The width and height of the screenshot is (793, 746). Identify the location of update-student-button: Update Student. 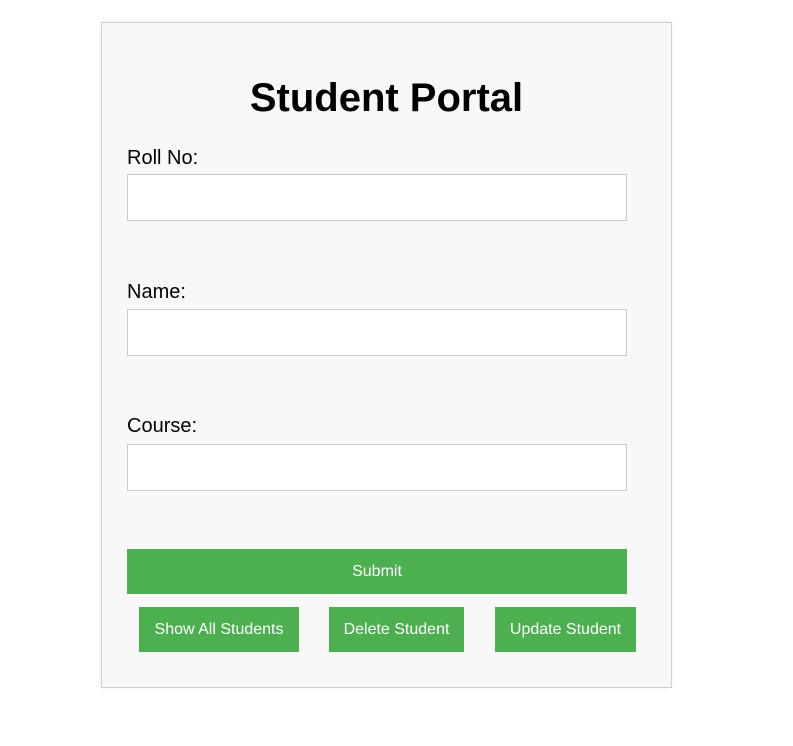
(565, 629).